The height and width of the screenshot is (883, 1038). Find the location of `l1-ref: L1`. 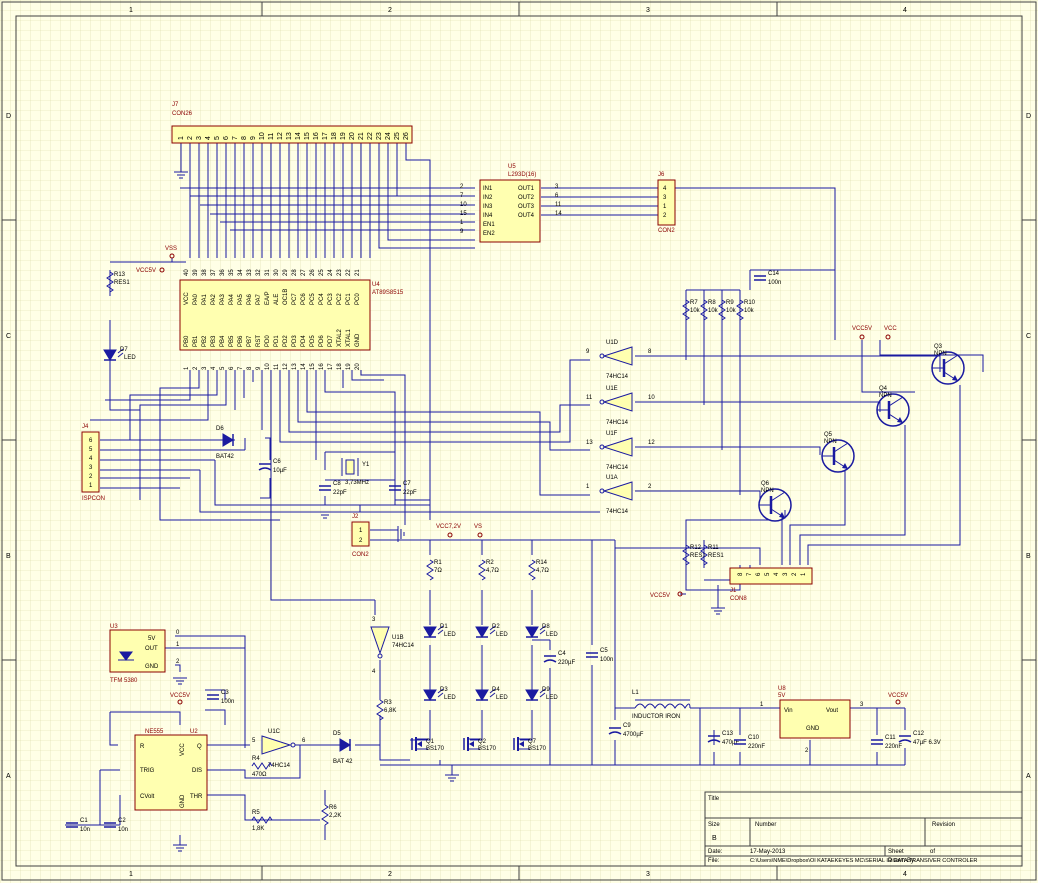

l1-ref: L1 is located at coordinates (635, 693).